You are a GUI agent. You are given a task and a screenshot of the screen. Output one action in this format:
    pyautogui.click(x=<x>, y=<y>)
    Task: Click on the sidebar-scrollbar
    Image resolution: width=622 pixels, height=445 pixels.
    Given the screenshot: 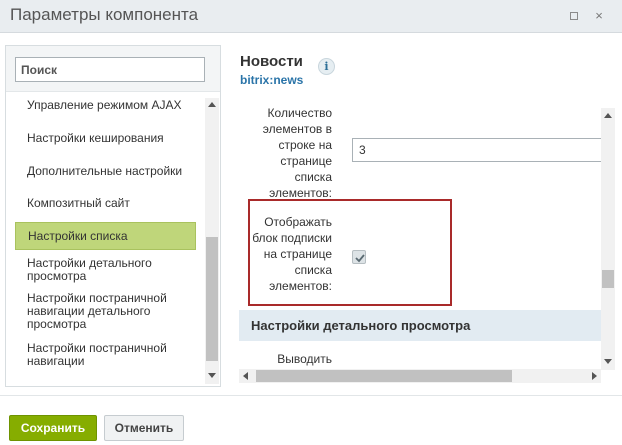 What is the action you would take?
    pyautogui.click(x=212, y=241)
    